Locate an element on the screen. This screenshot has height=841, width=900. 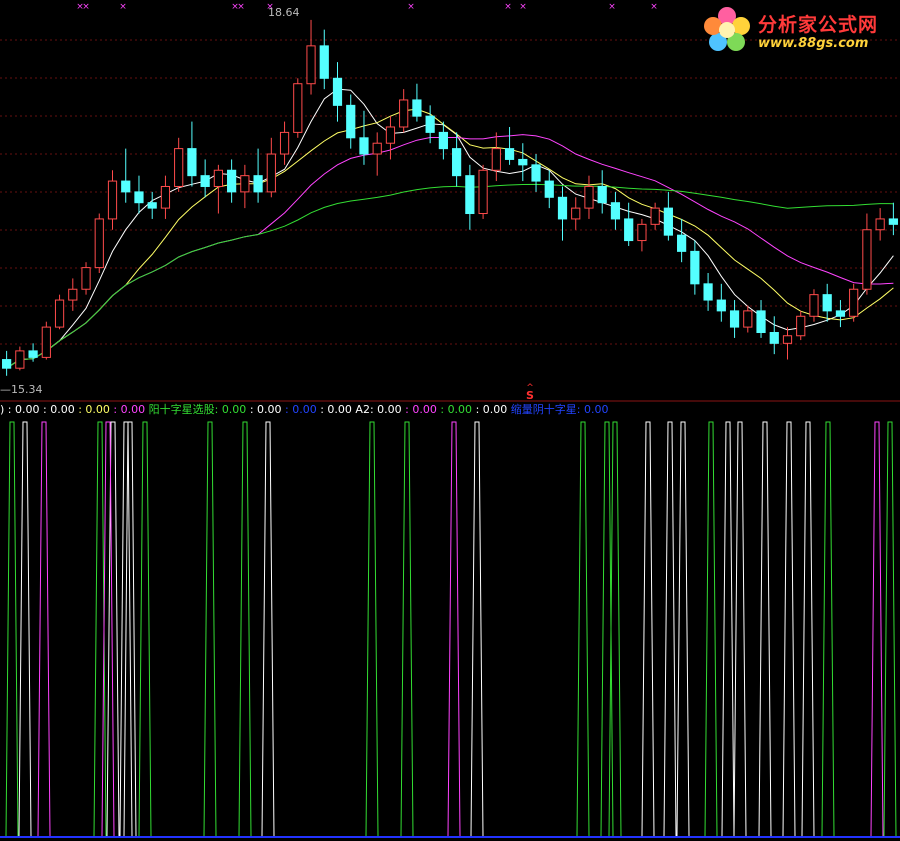
price-high-label: 18.64 is located at coordinates (284, 12).